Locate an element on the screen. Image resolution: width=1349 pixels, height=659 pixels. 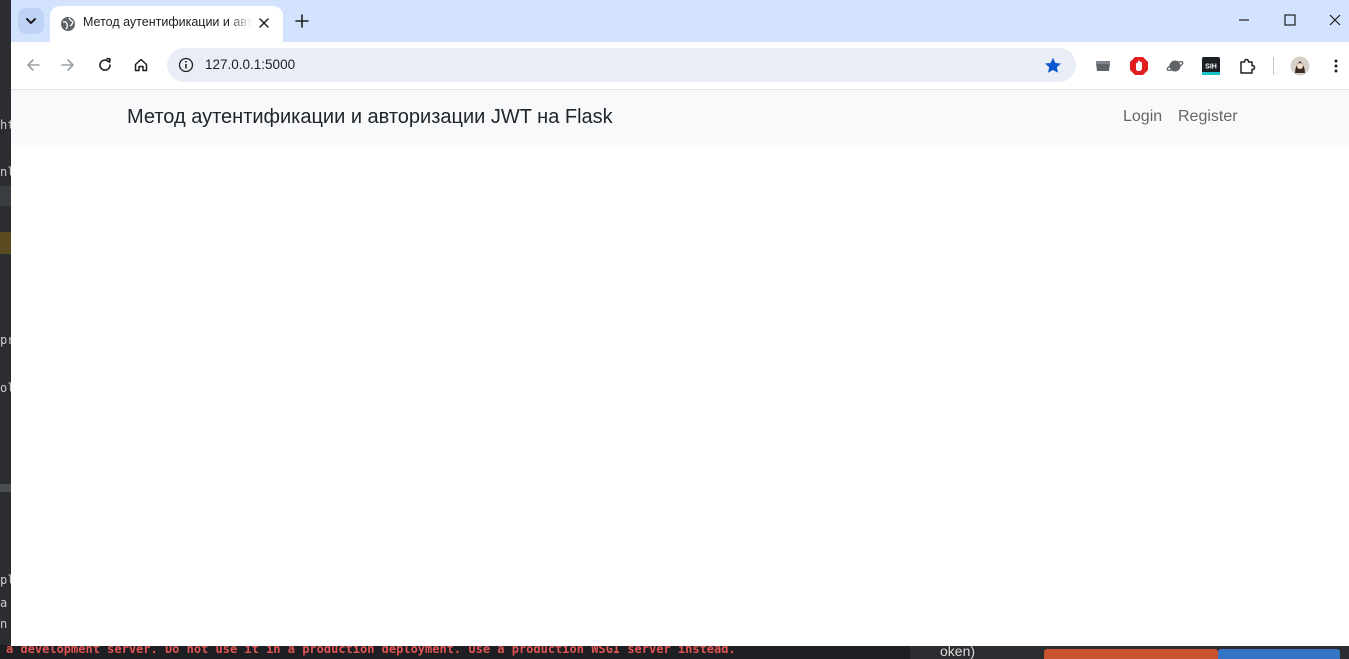
more-vertical-icon is located at coordinates (1336, 66).